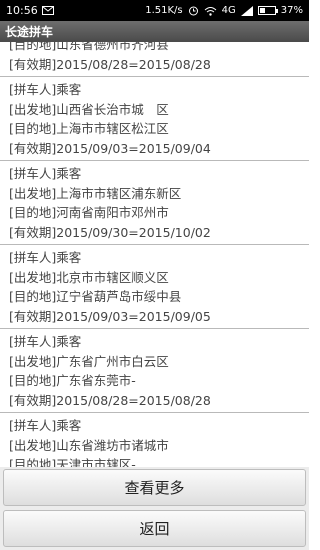 This screenshot has width=320, height=550. What do you see at coordinates (154, 487) in the screenshot?
I see `view-more-button: 查看更多` at bounding box center [154, 487].